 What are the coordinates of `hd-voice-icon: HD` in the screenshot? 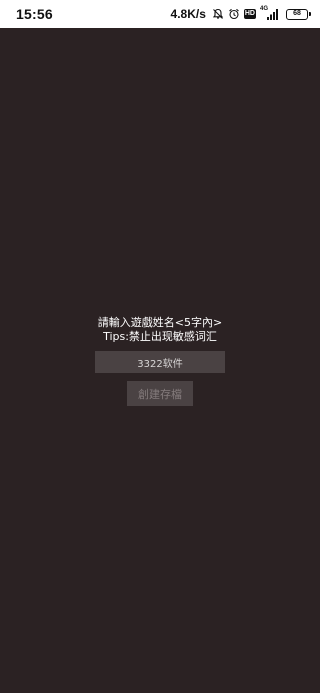 It's located at (249, 14).